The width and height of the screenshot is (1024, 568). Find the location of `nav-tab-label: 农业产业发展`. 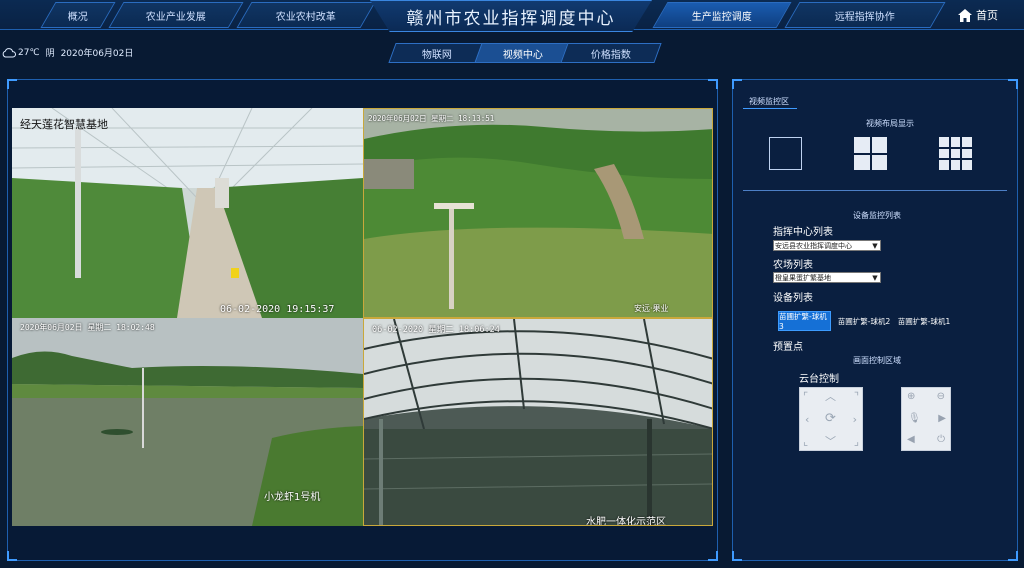

nav-tab-label: 农业产业发展 is located at coordinates (176, 17).